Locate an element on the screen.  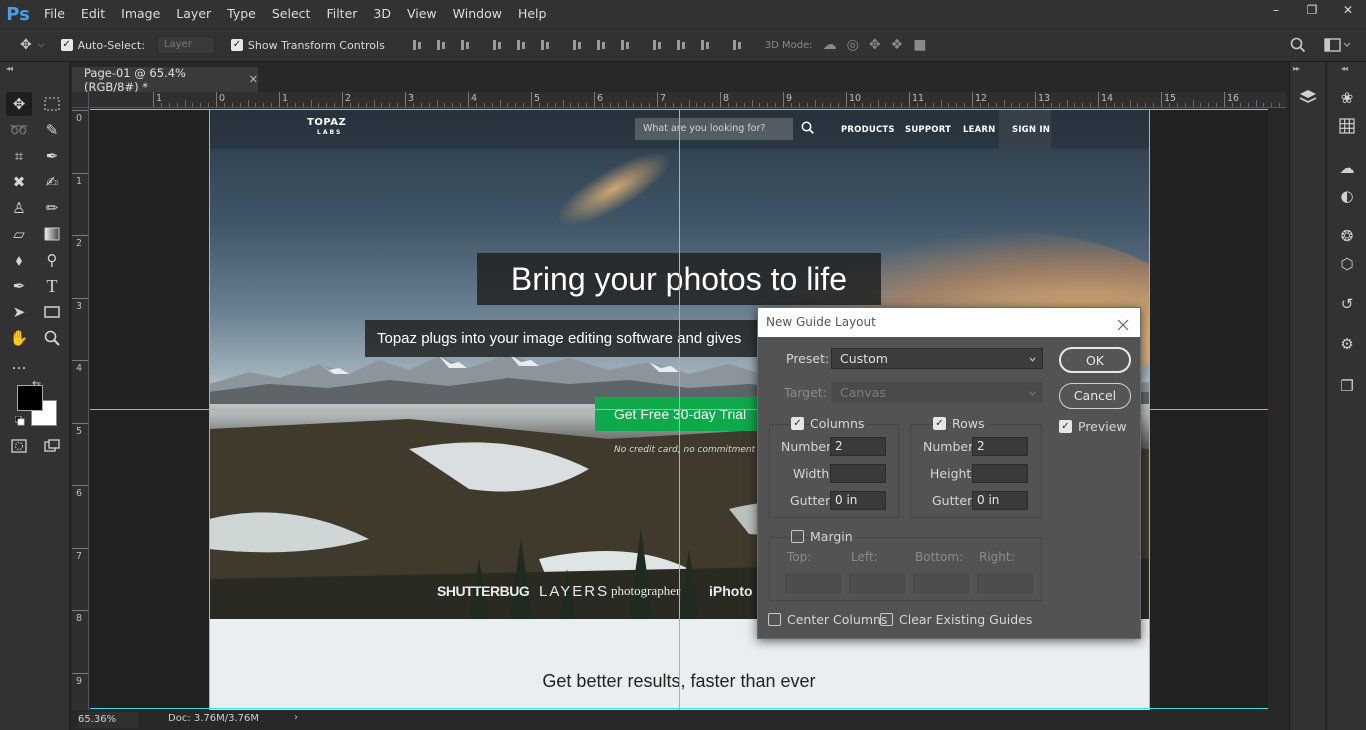
menu-window: Window is located at coordinates (477, 14).